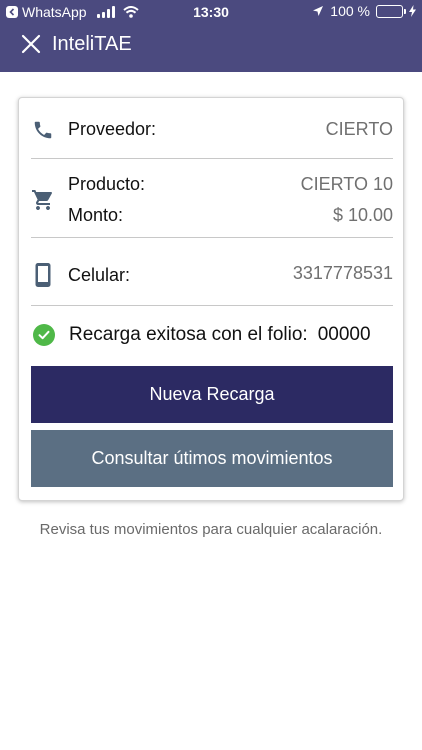 Image resolution: width=422 pixels, height=750 pixels. Describe the element at coordinates (96, 215) in the screenshot. I see `monto-label: Monto:` at that location.